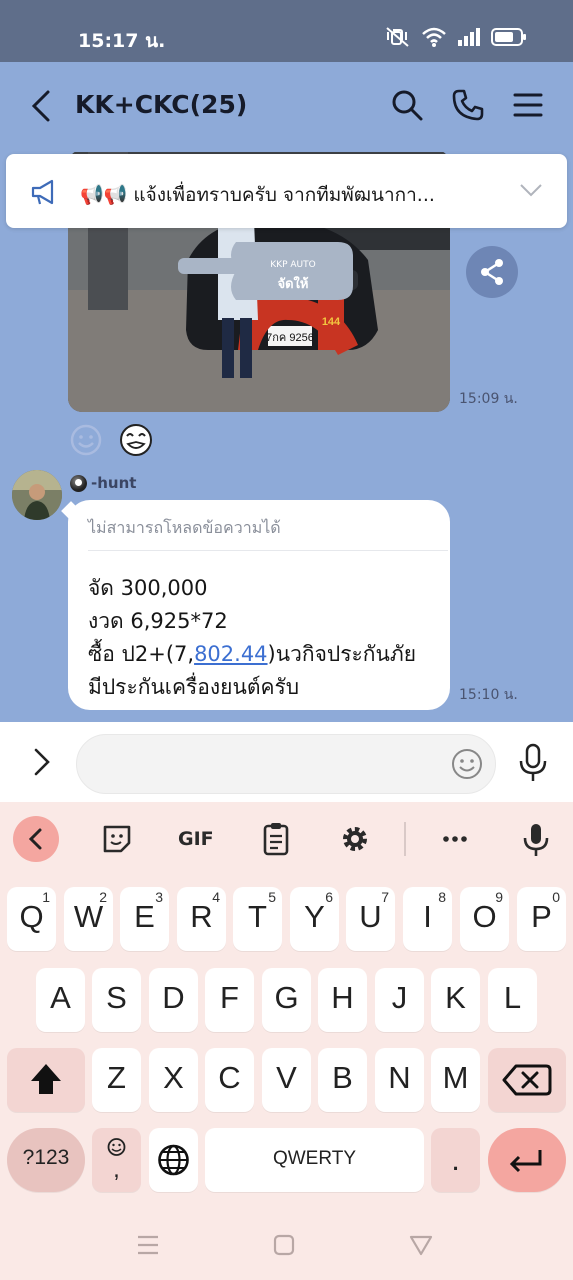 The image size is (573, 1280). Describe the element at coordinates (136, 440) in the screenshot. I see `sticker-reaction-icon` at that location.